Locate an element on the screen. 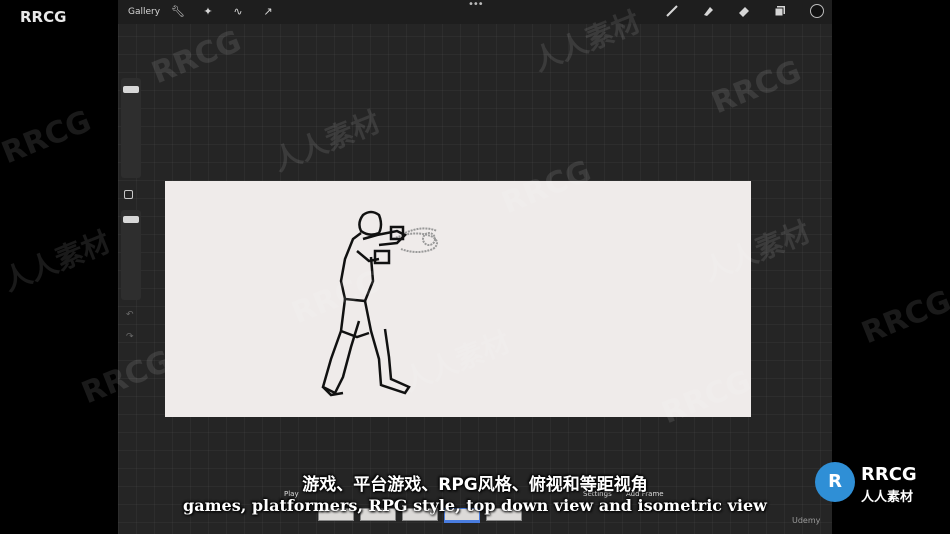  eraser-icon is located at coordinates (744, 12).